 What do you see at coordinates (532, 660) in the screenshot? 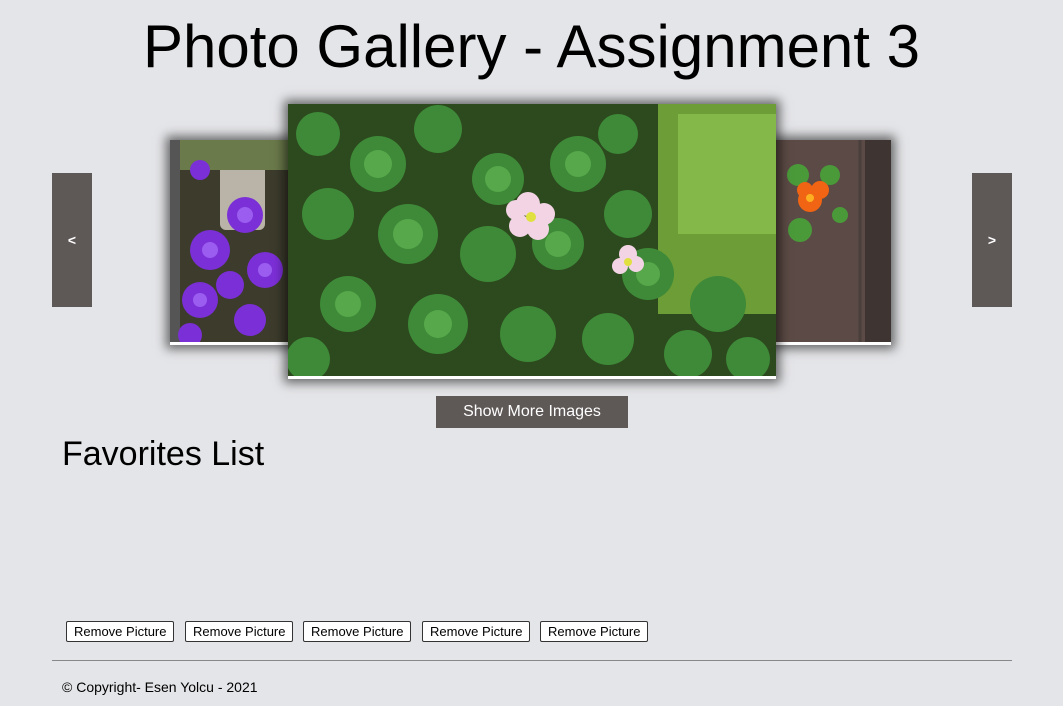
I see `footer-divider` at bounding box center [532, 660].